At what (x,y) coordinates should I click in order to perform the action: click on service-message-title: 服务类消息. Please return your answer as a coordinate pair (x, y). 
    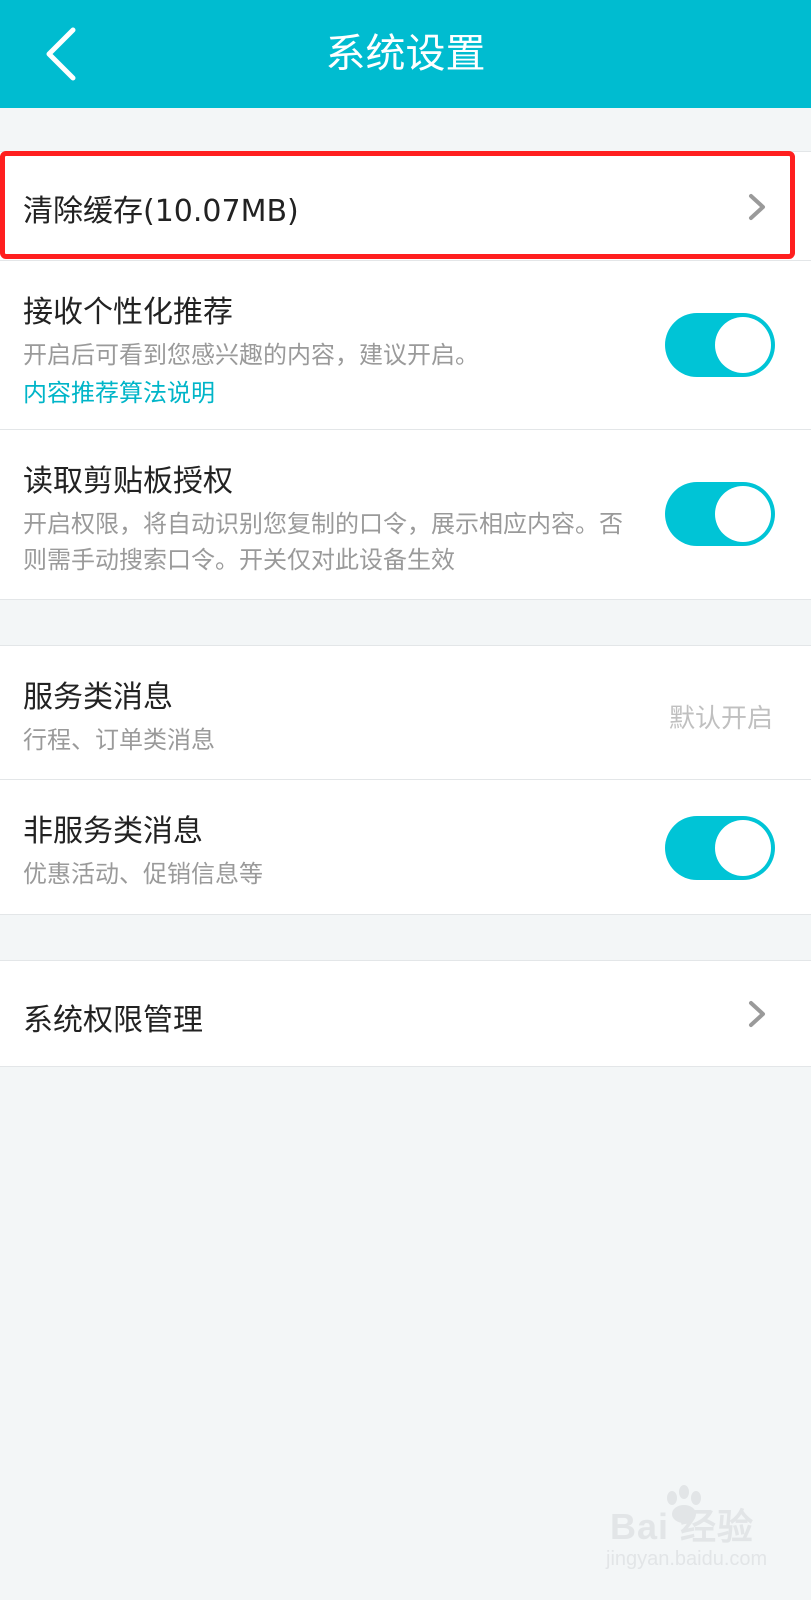
    Looking at the image, I should click on (98, 697).